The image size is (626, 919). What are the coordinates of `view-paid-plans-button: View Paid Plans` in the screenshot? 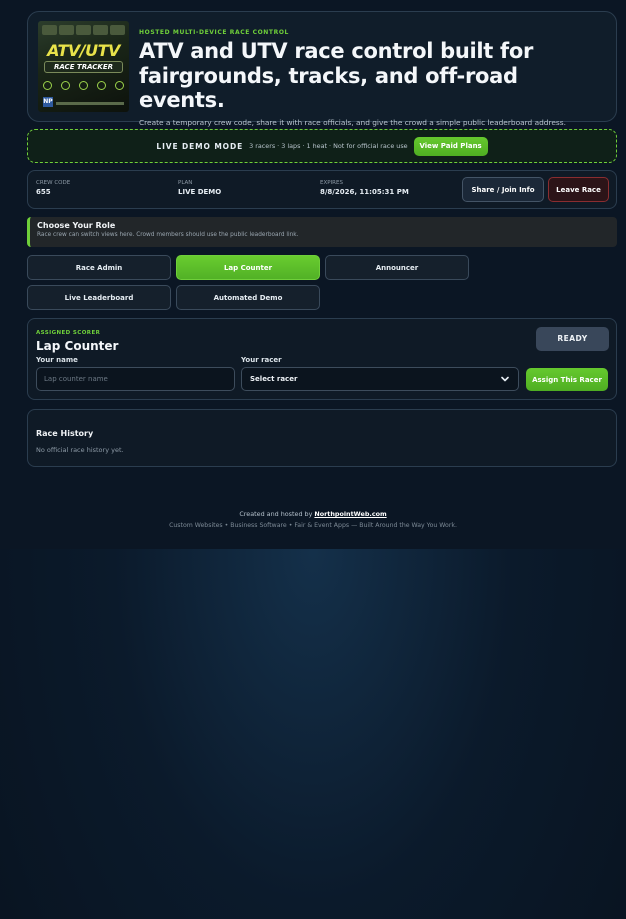 It's located at (450, 146).